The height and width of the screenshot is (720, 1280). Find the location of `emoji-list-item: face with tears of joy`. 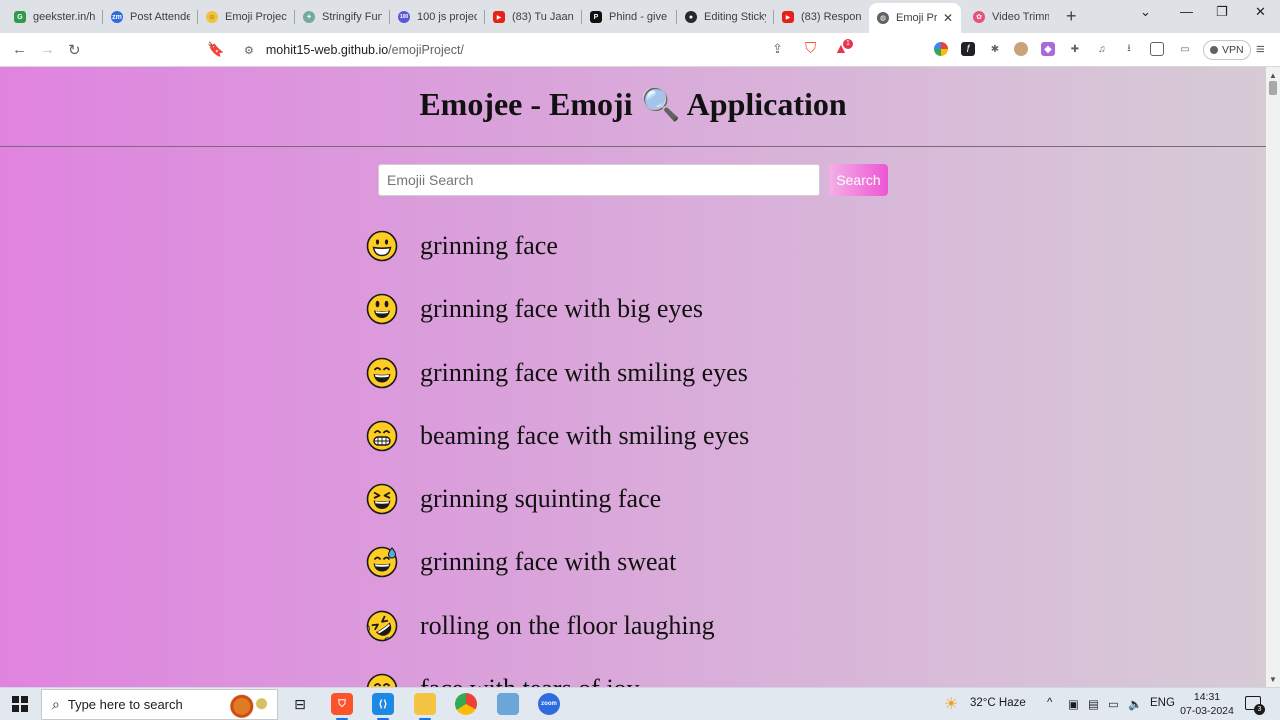

emoji-list-item: face with tears of joy is located at coordinates (557, 678).